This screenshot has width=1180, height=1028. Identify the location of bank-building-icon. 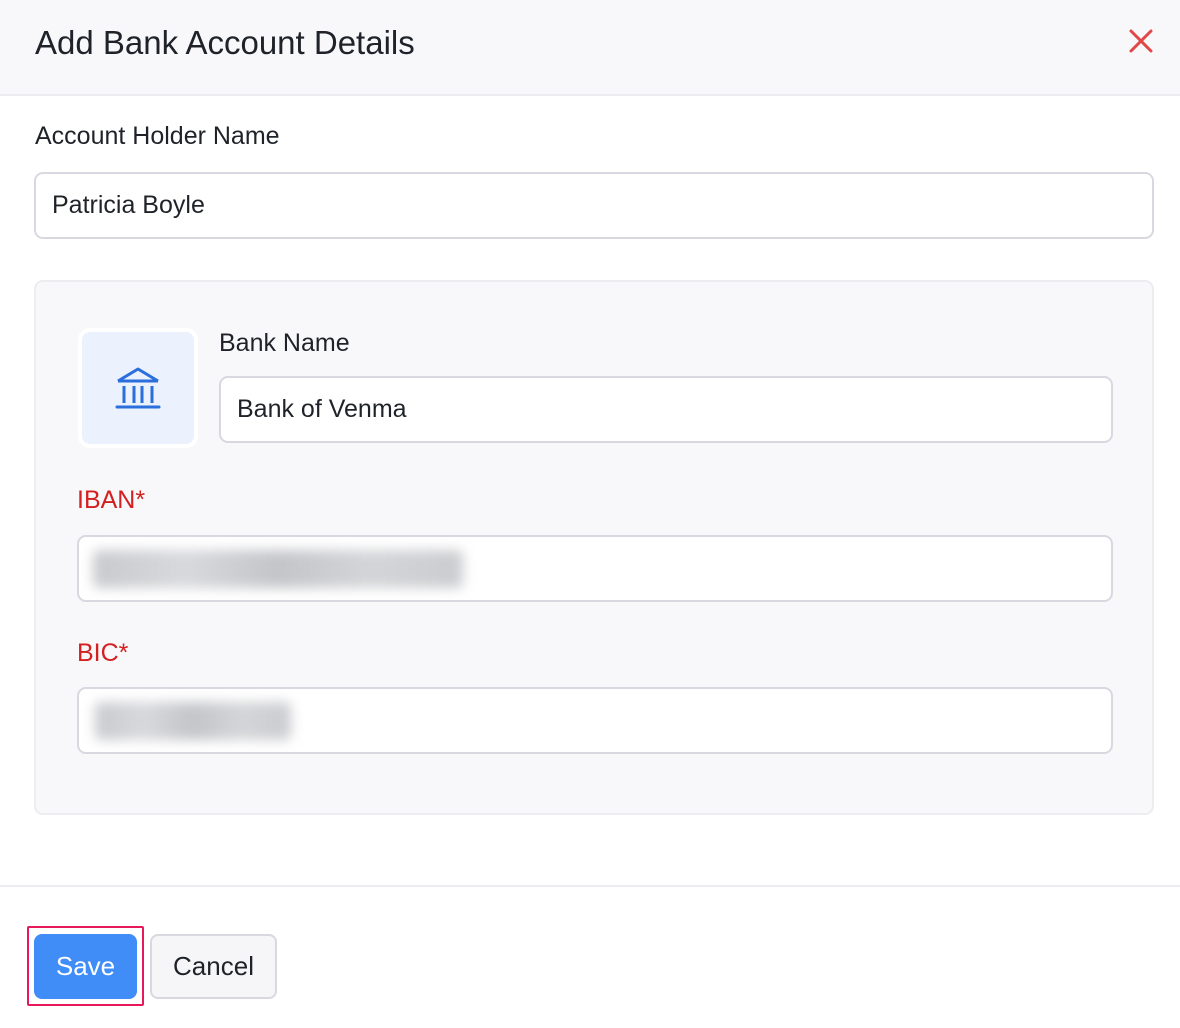
(138, 388).